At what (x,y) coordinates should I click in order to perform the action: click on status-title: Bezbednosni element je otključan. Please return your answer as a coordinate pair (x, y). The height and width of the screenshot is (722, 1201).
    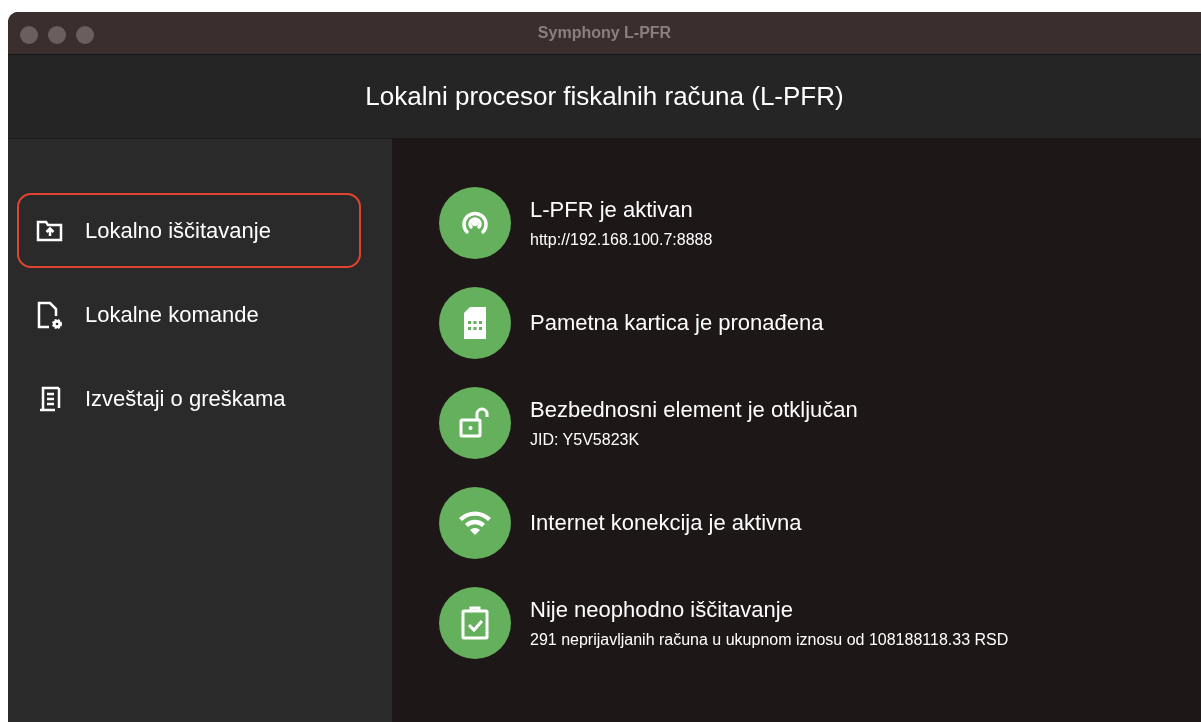
    Looking at the image, I should click on (694, 409).